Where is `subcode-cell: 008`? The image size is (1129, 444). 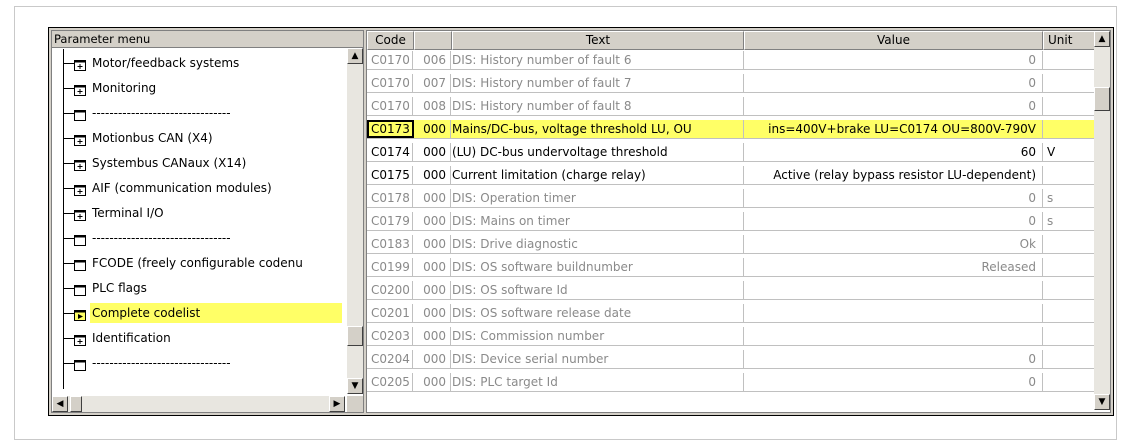 subcode-cell: 008 is located at coordinates (434, 106).